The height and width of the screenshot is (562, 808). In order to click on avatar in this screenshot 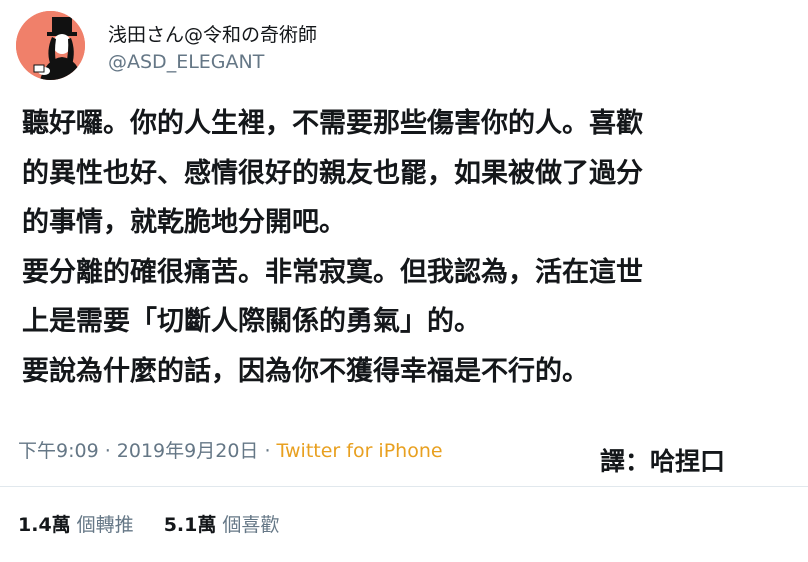, I will do `click(50, 45)`.